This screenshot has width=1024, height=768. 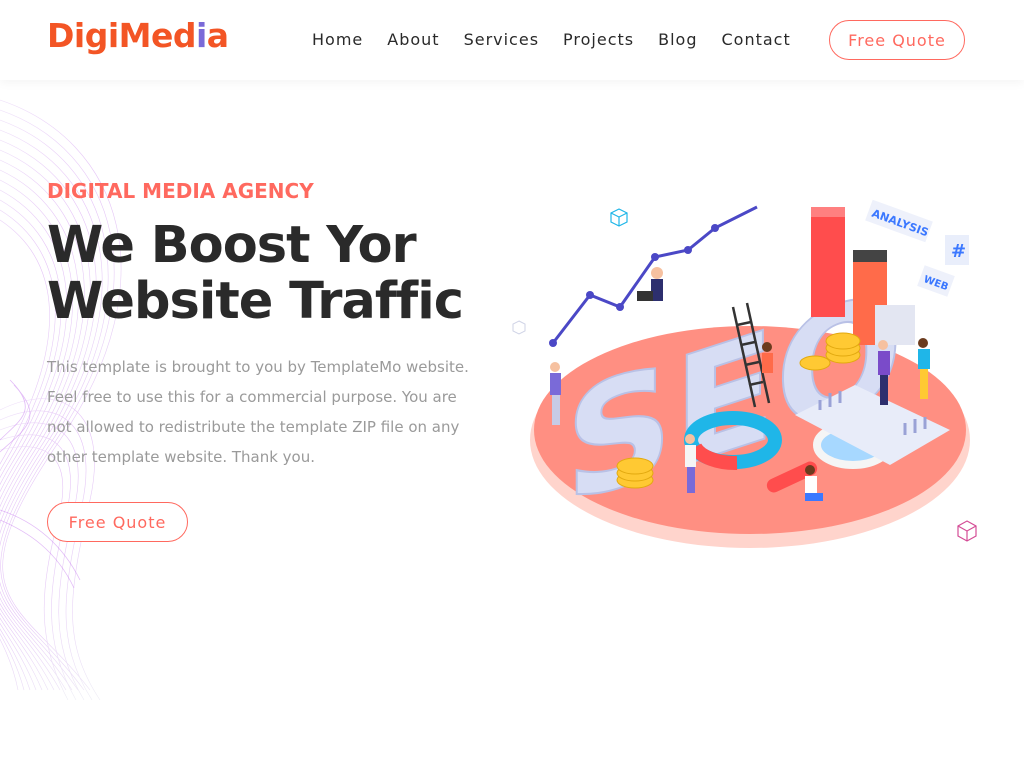 I want to click on person-ladder, so click(x=767, y=357).